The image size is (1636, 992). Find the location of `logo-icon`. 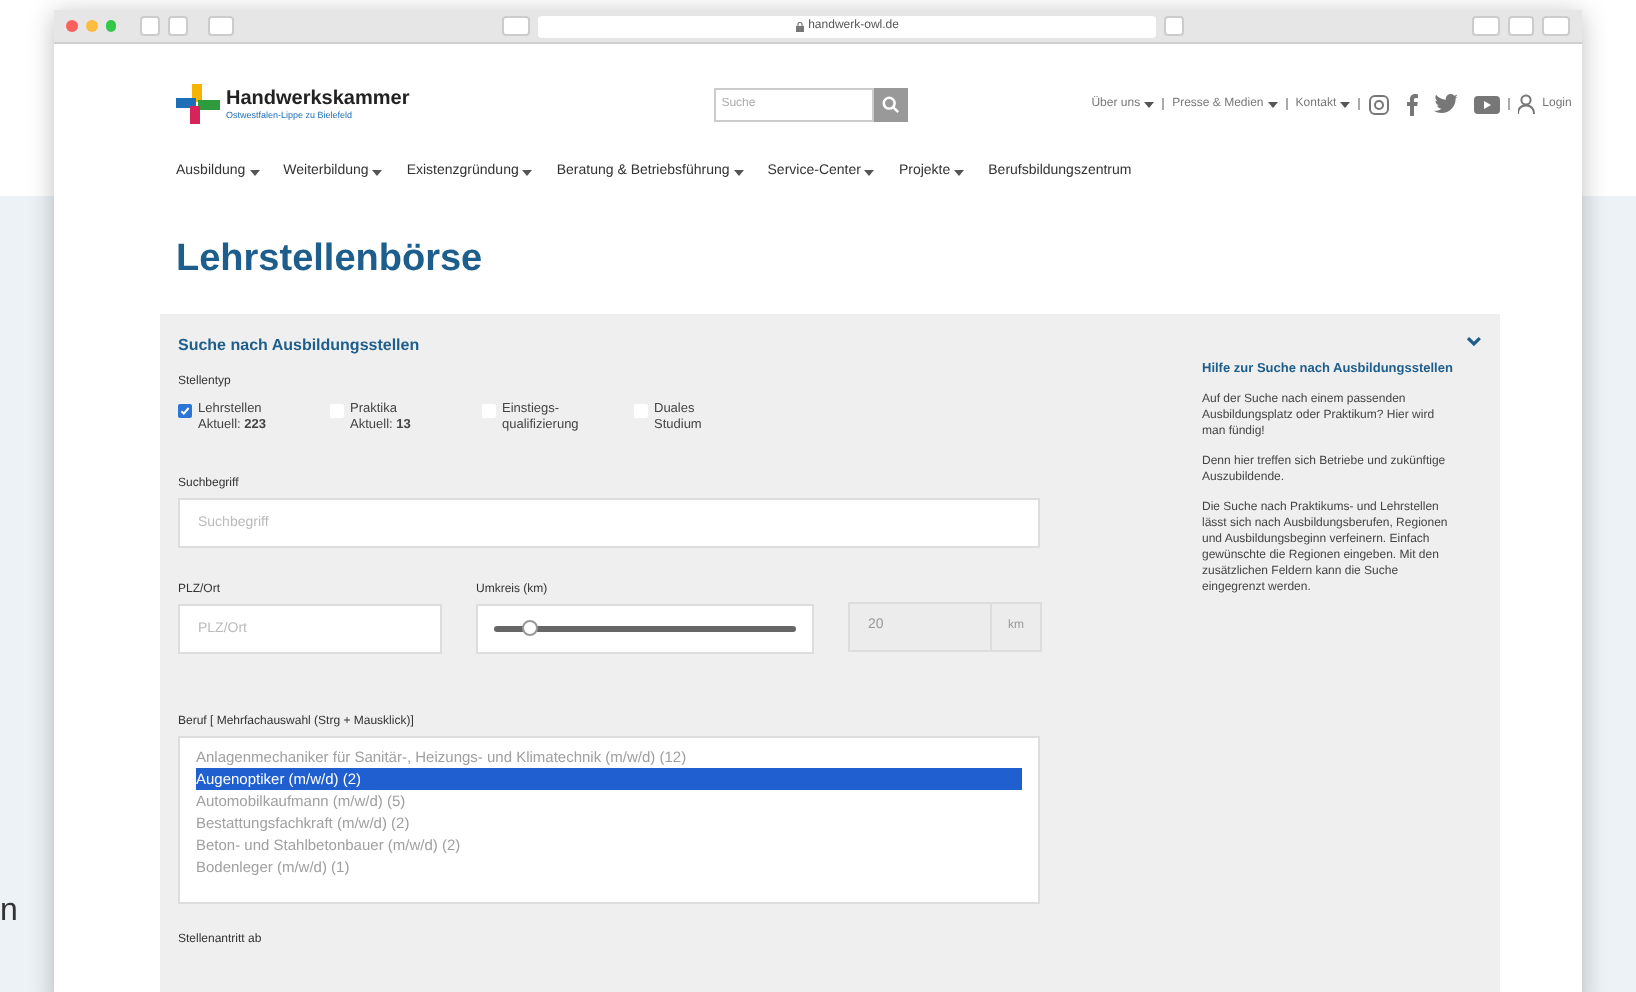

logo-icon is located at coordinates (198, 104).